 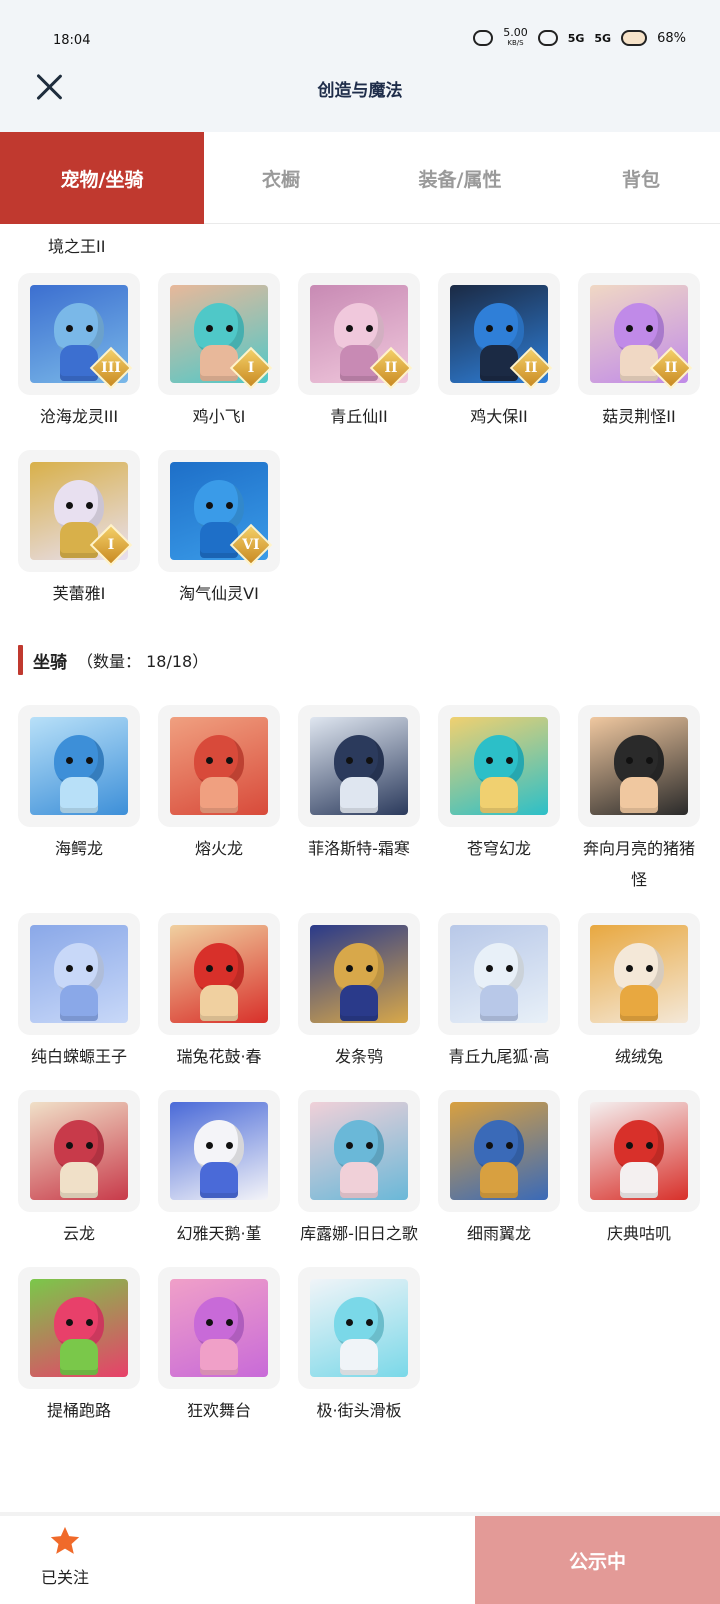 I want to click on pet-item: II 鸡大保II, so click(x=499, y=352).